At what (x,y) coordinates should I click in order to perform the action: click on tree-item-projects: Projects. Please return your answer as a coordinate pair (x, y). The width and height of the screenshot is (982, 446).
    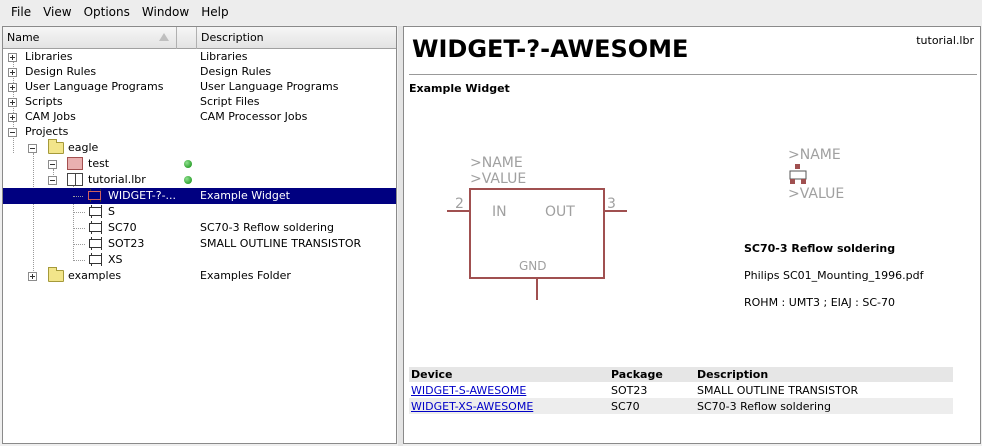
    Looking at the image, I should click on (199, 132).